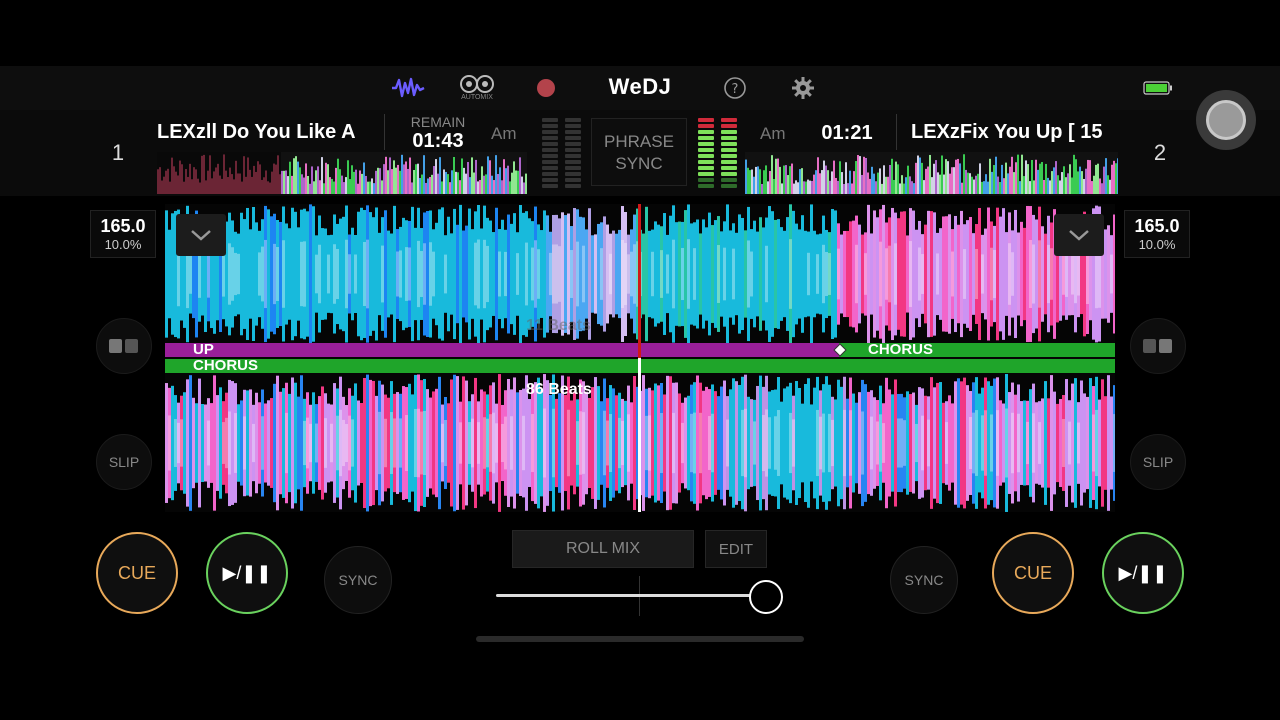 This screenshot has width=1280, height=720. What do you see at coordinates (803, 88) in the screenshot?
I see `settings-icon` at bounding box center [803, 88].